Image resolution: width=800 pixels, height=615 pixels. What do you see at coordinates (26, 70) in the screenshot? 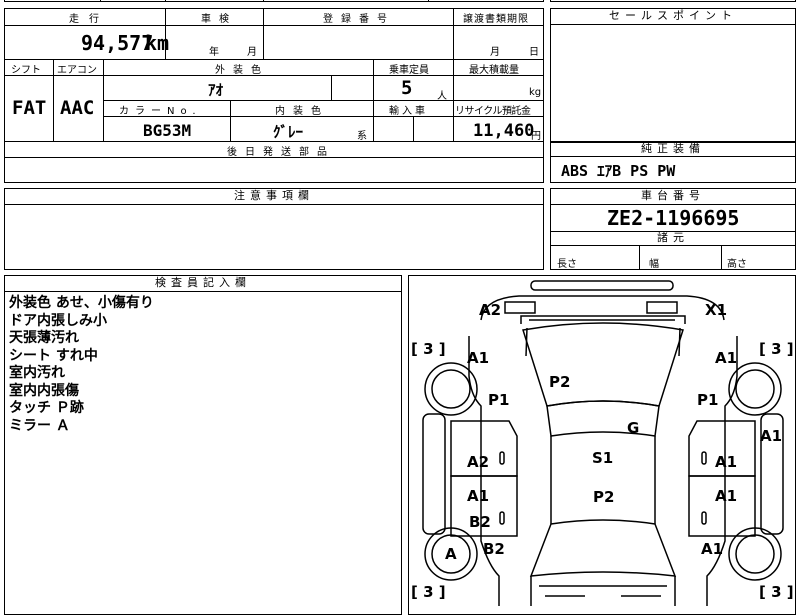
I see `shift-label: シフト` at bounding box center [26, 70].